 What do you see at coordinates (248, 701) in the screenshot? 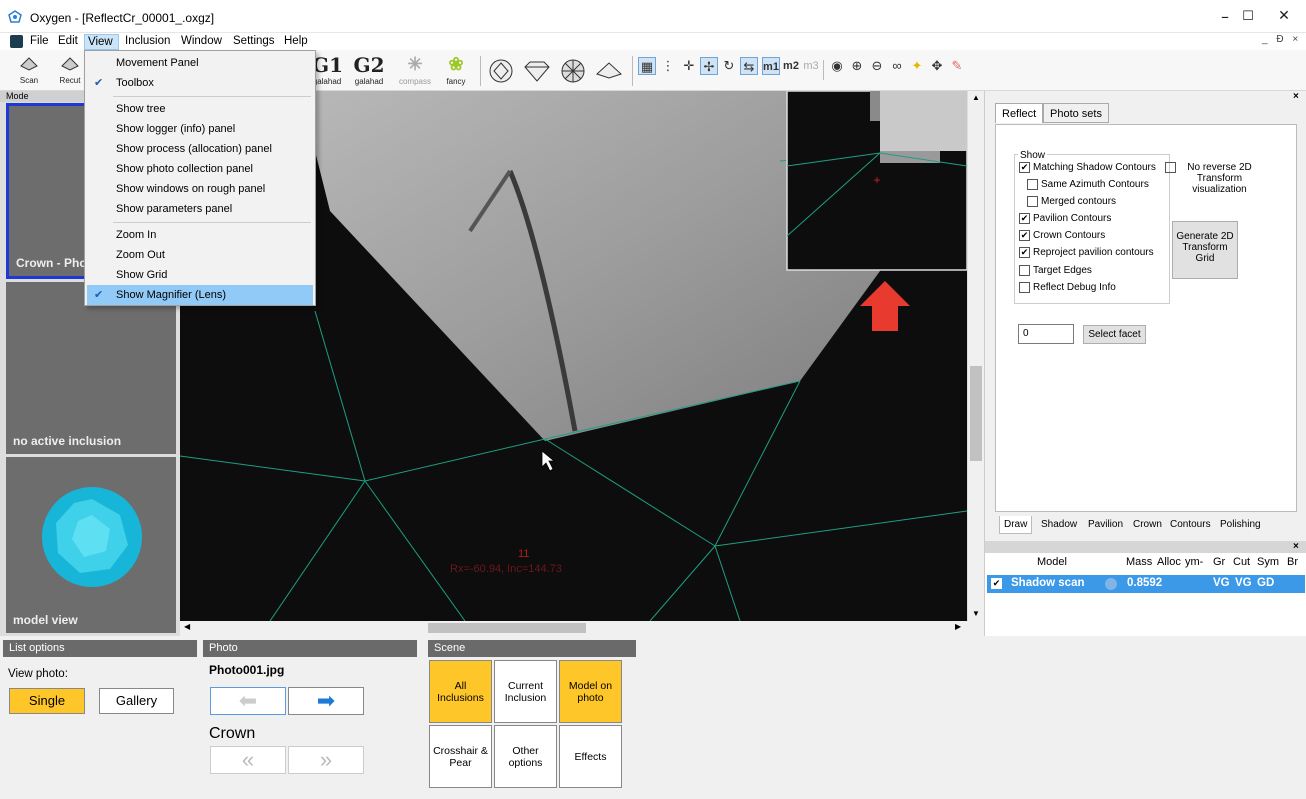
I see `prev-photo-button: ⬅` at bounding box center [248, 701].